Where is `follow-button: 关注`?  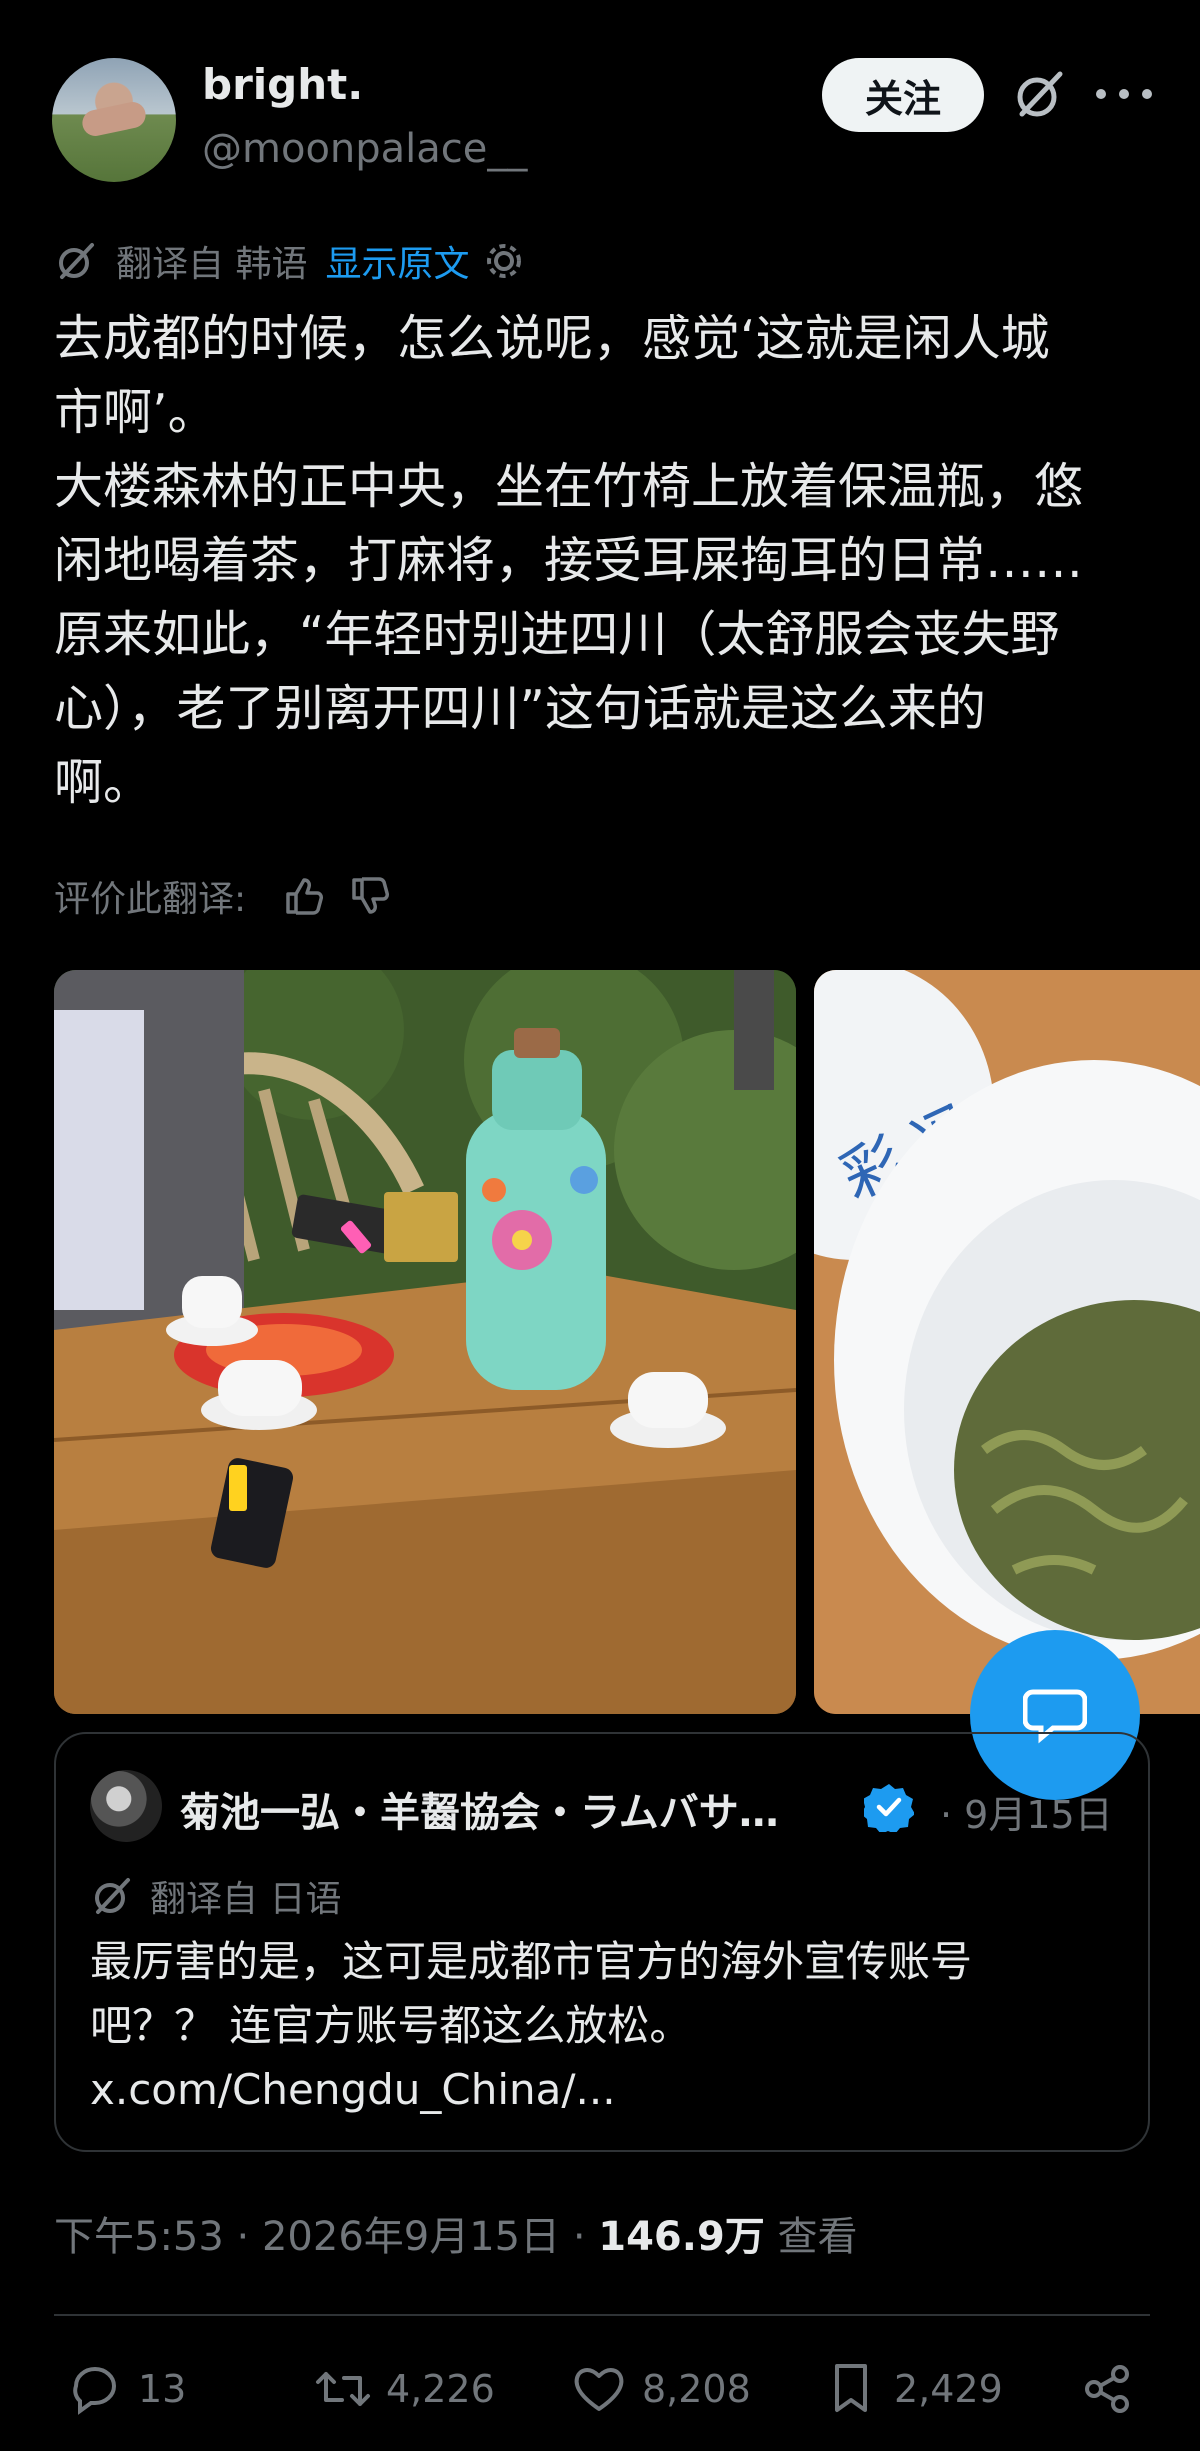
follow-button: 关注 is located at coordinates (903, 95).